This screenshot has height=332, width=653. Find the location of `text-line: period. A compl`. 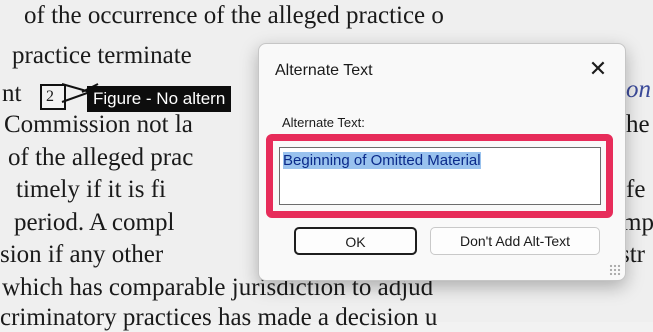

text-line: period. A compl is located at coordinates (94, 222).